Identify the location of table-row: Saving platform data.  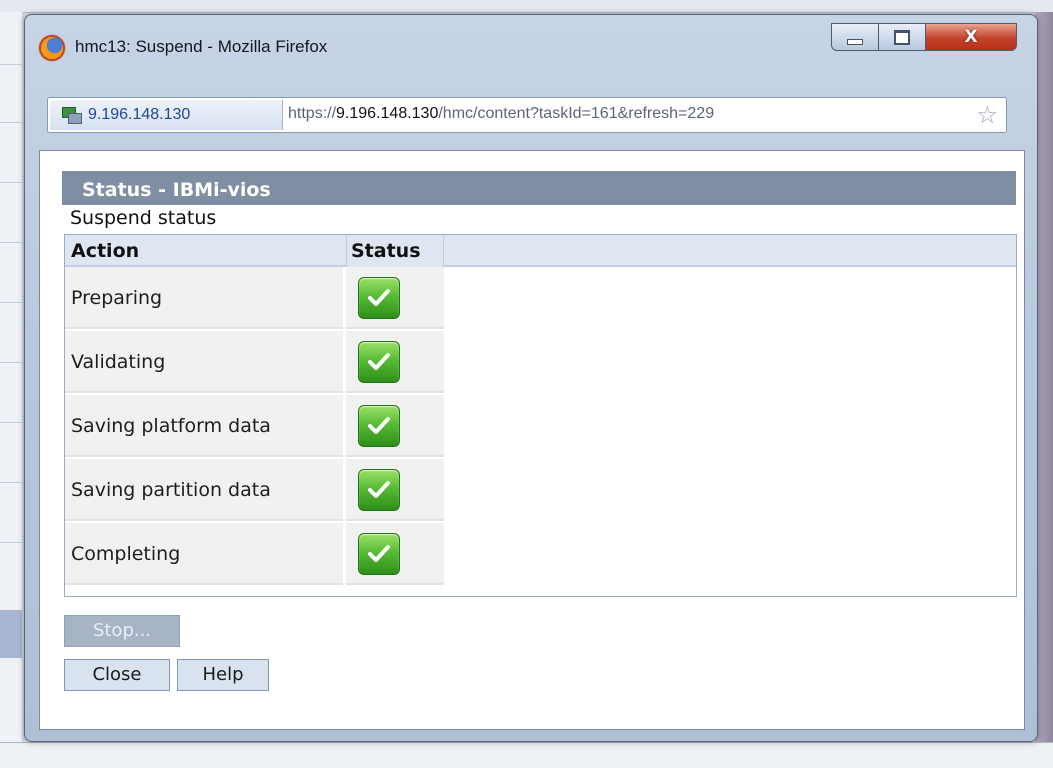
(540, 427).